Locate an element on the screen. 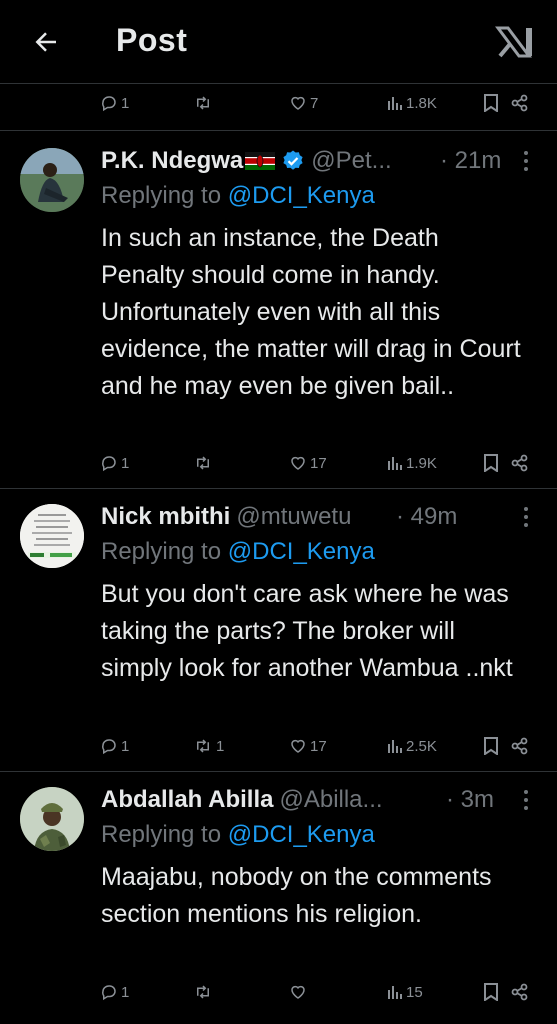 The width and height of the screenshot is (557, 1024). views-button: 1.9K is located at coordinates (412, 463).